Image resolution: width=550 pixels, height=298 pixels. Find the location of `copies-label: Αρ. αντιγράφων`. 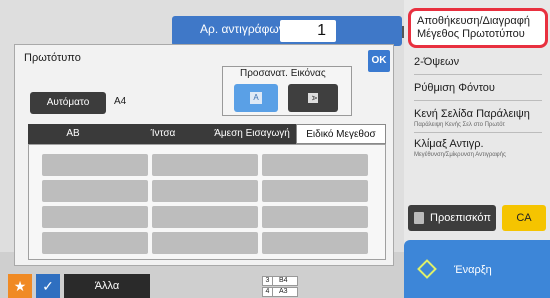

copies-label: Αρ. αντιγράφων is located at coordinates (242, 29).